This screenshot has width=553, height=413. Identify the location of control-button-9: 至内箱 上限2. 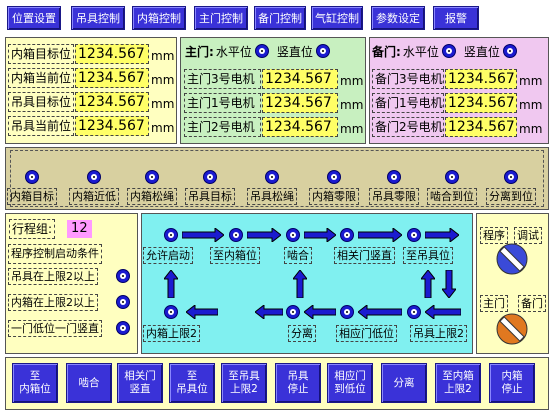
(458, 383).